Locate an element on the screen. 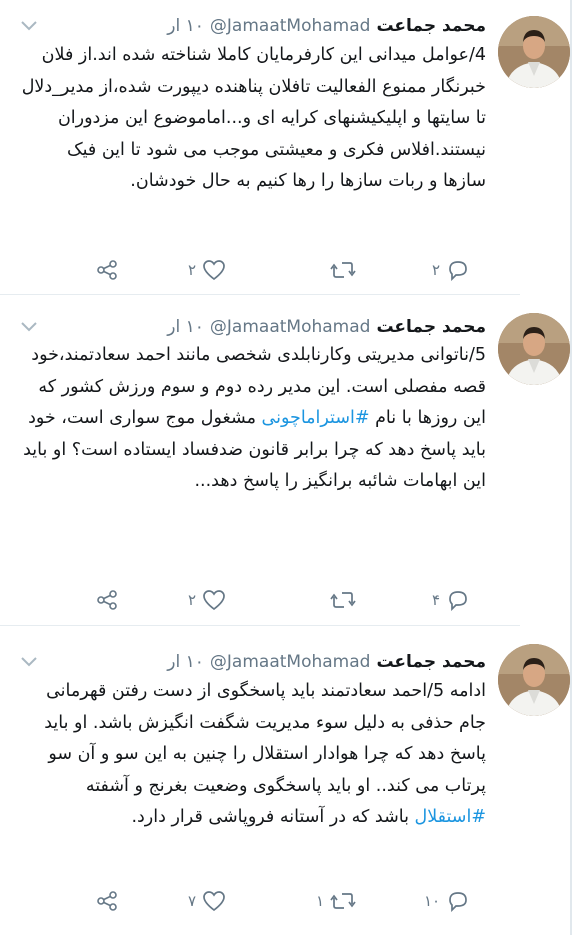  retweet-count: ۱ is located at coordinates (320, 901).